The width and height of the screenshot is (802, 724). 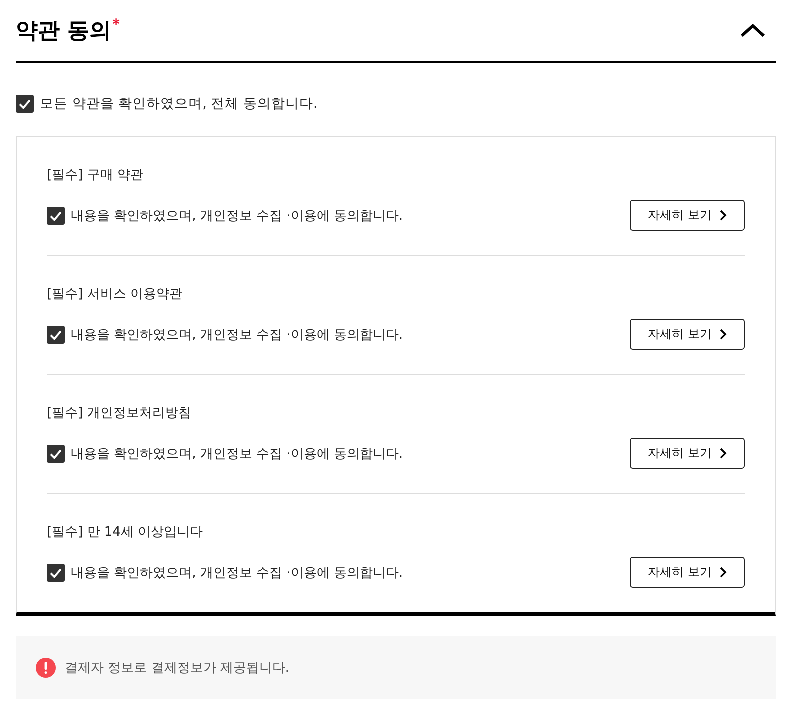 What do you see at coordinates (116, 25) in the screenshot?
I see `required-mark: *` at bounding box center [116, 25].